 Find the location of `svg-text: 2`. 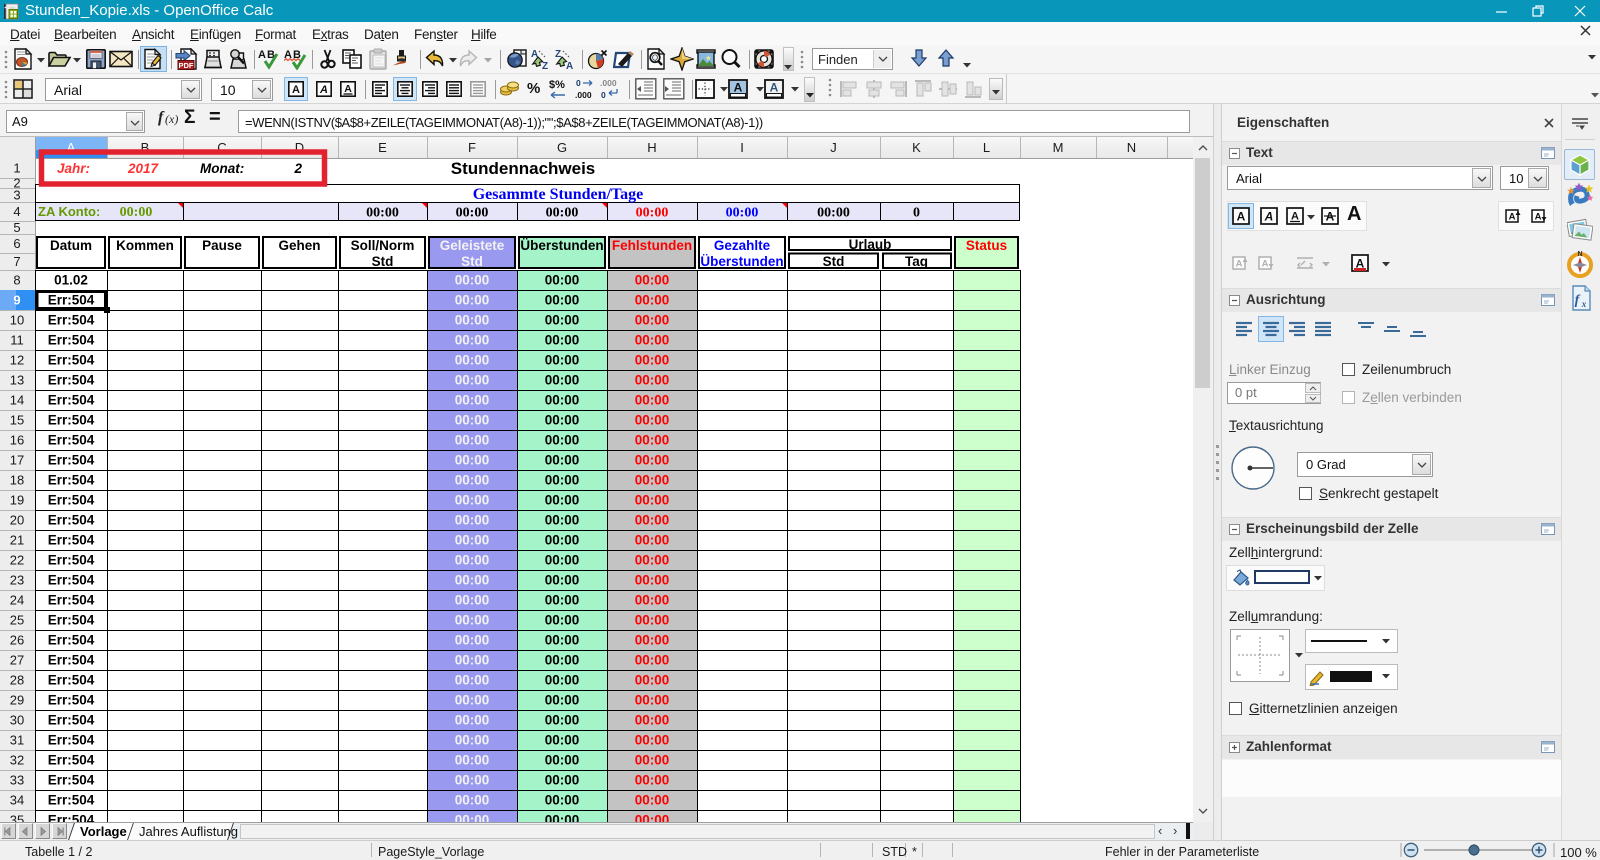

svg-text: 2 is located at coordinates (297, 168).